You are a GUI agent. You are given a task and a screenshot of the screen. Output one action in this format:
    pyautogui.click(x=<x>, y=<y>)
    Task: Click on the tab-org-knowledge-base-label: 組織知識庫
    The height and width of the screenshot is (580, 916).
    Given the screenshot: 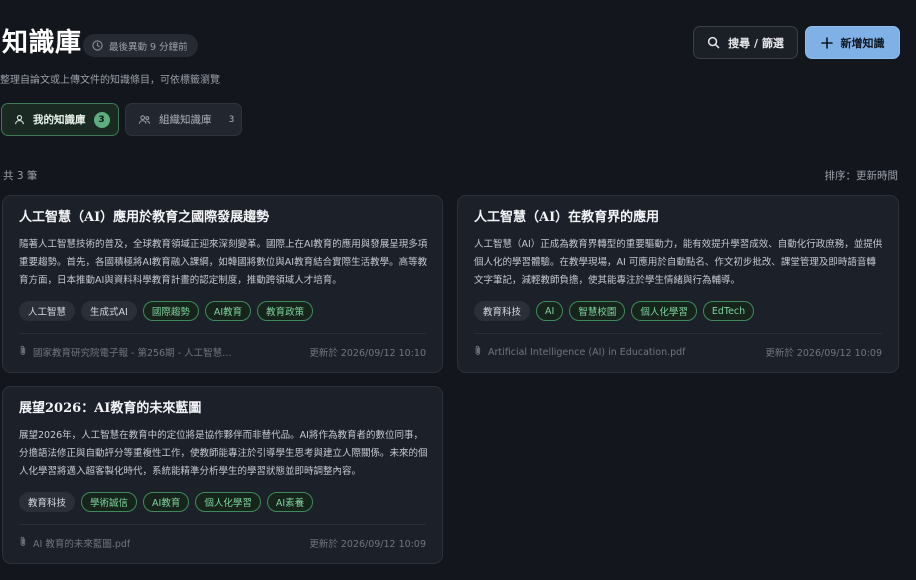 What is the action you would take?
    pyautogui.click(x=185, y=120)
    